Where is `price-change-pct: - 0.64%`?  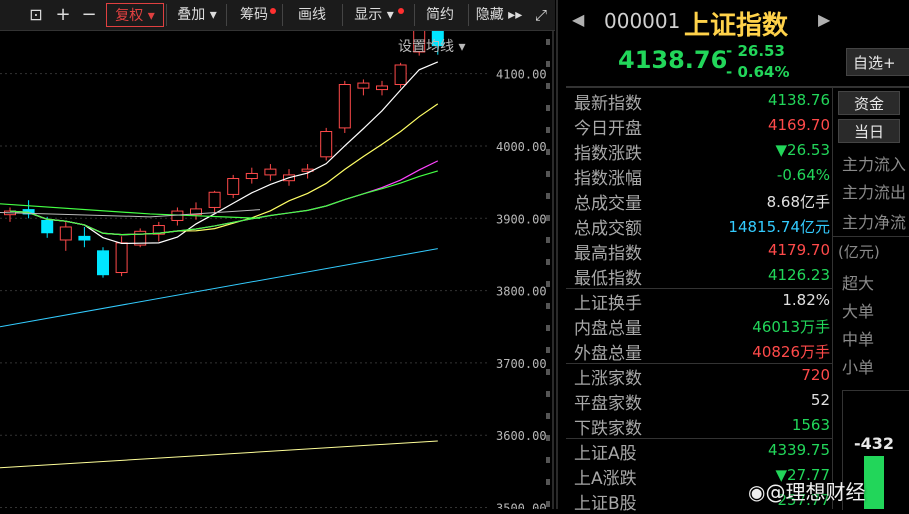
price-change-pct: - 0.64% is located at coordinates (758, 72).